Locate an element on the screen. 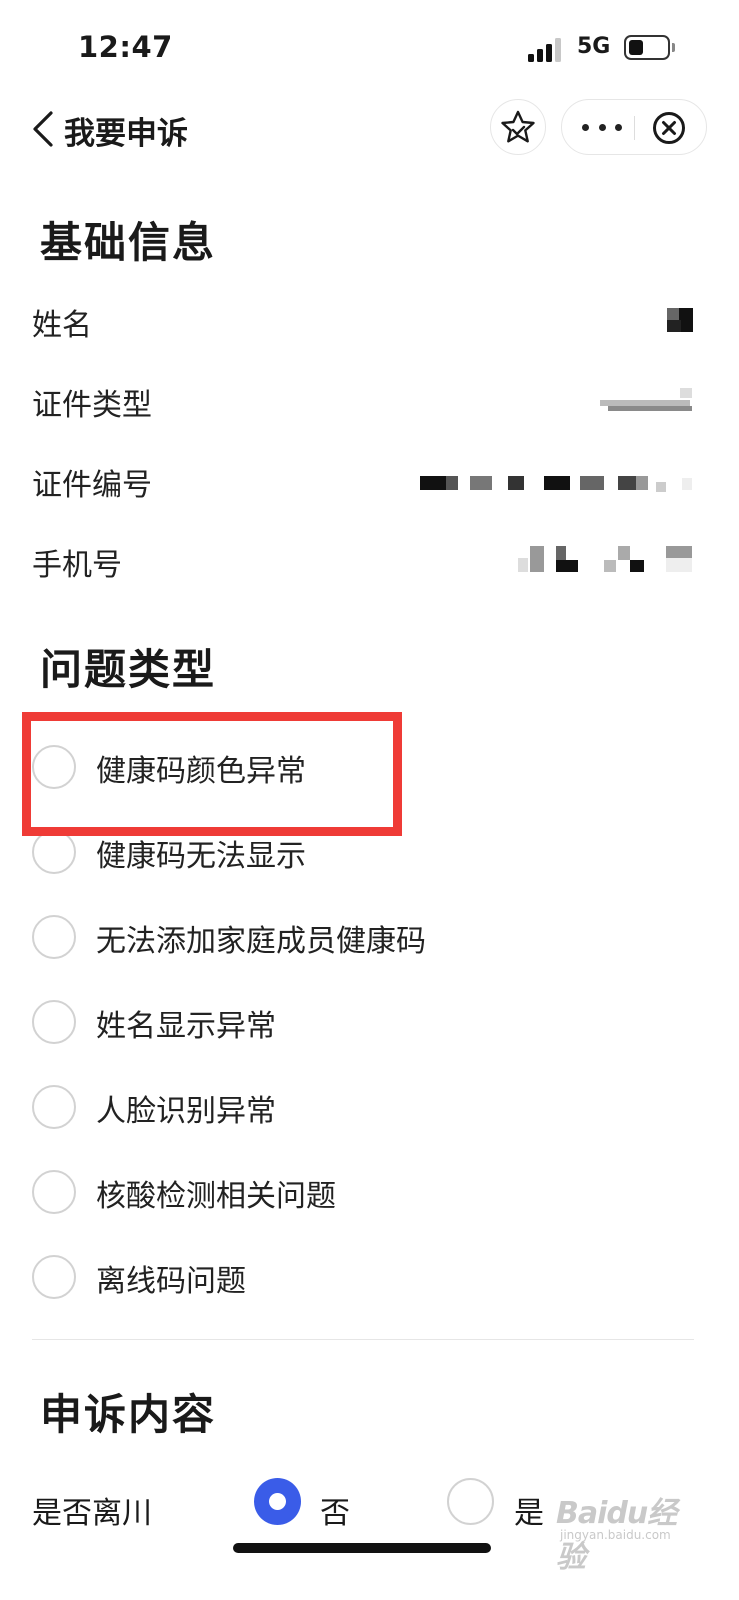 This screenshot has height=1600, width=739. info-label-name: 姓名 is located at coordinates (62, 325).